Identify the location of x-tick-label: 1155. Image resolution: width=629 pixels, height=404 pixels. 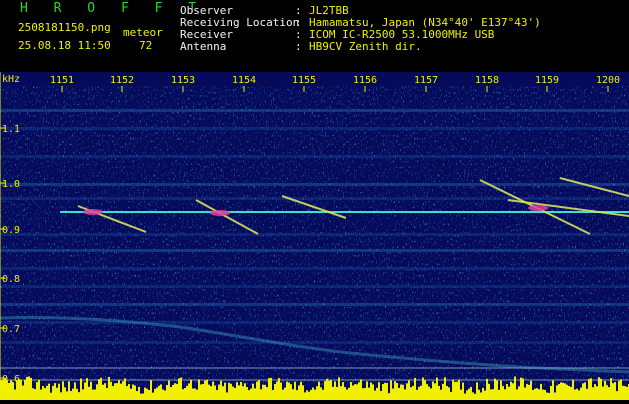
(304, 80).